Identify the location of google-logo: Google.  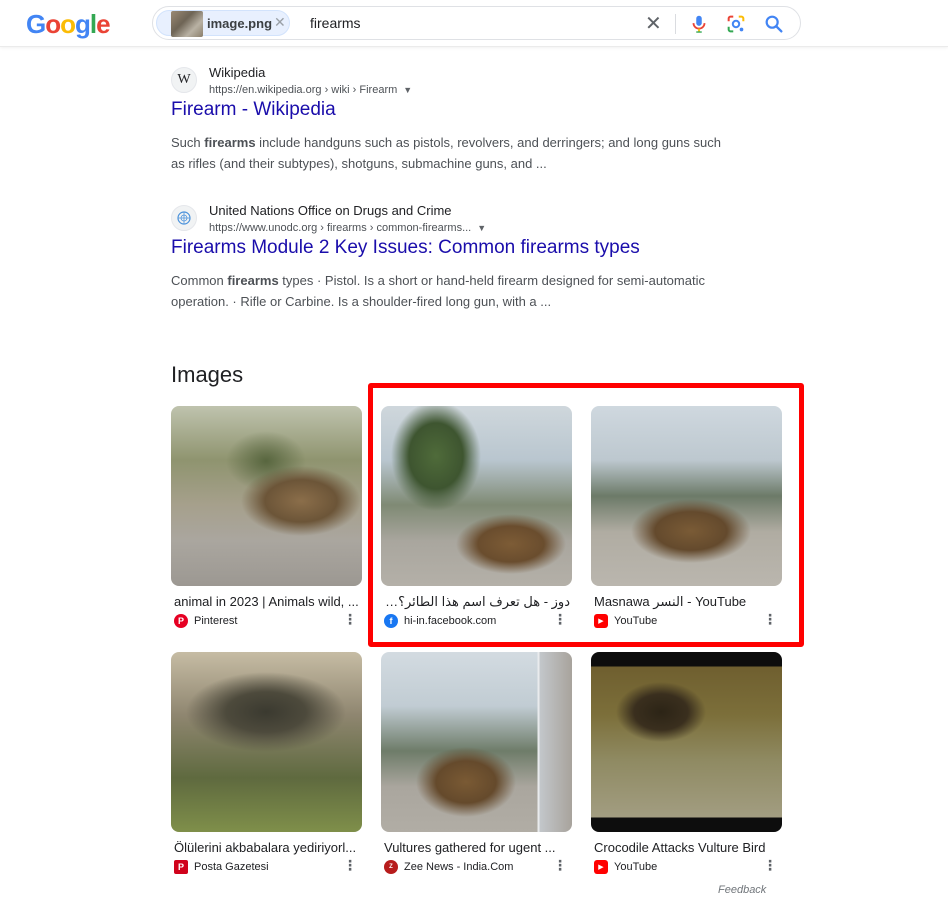
(68, 24).